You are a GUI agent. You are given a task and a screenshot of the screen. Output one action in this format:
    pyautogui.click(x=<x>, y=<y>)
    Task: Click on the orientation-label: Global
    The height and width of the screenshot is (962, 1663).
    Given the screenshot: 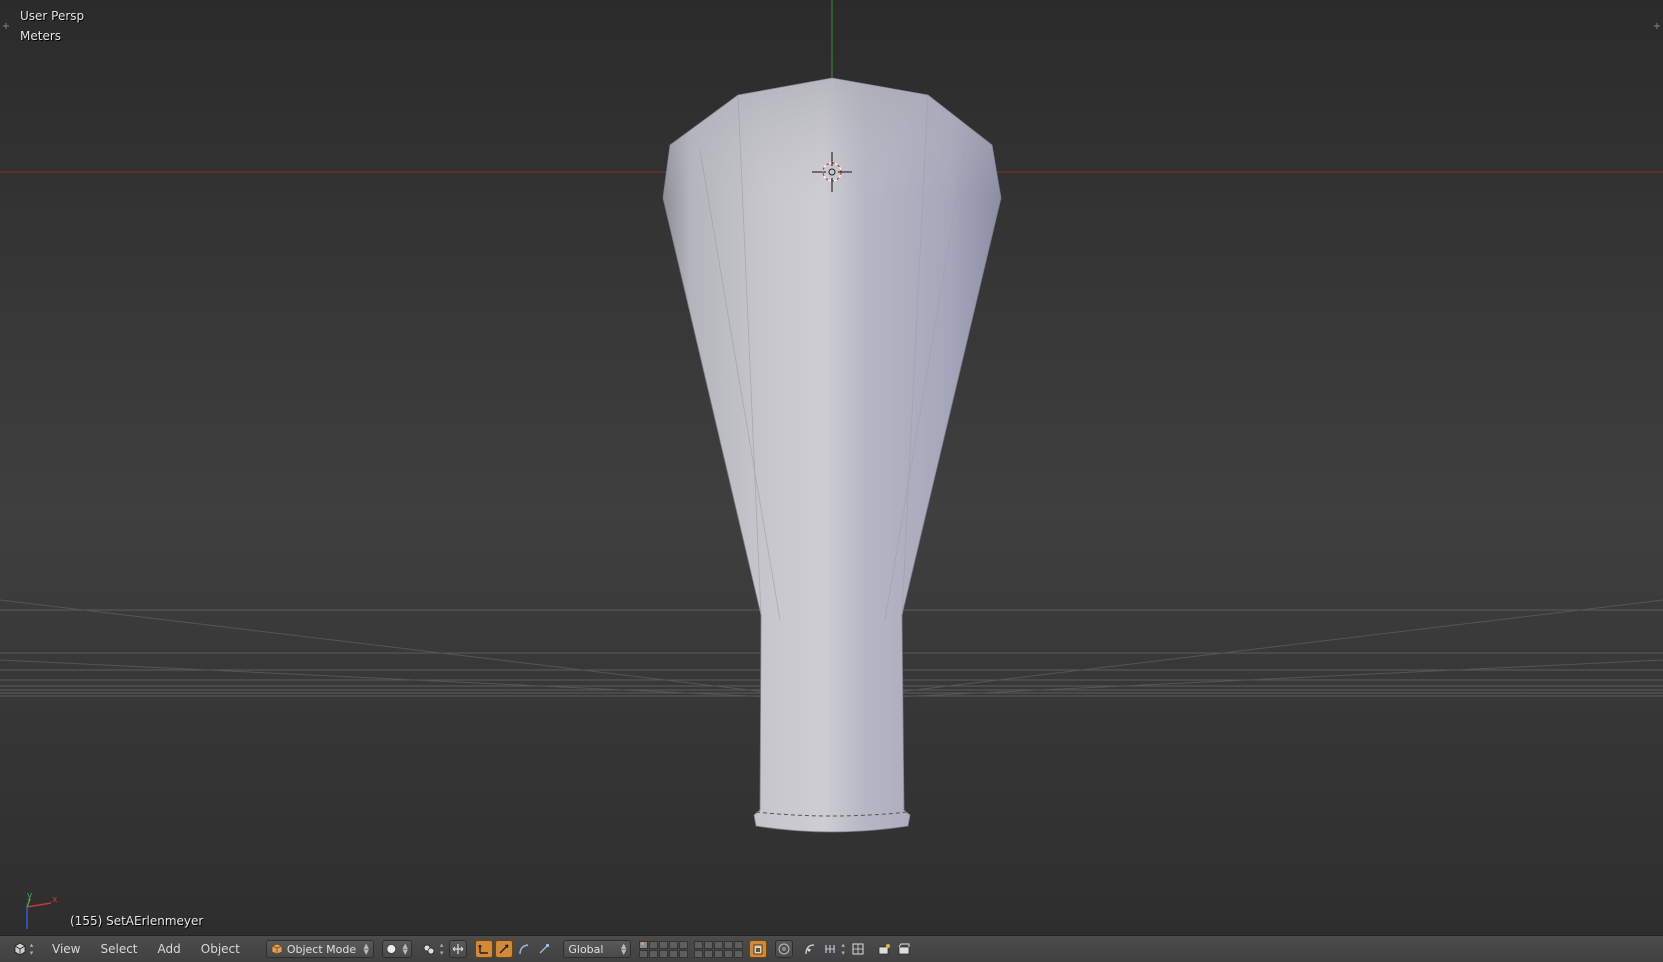 What is the action you would take?
    pyautogui.click(x=586, y=949)
    